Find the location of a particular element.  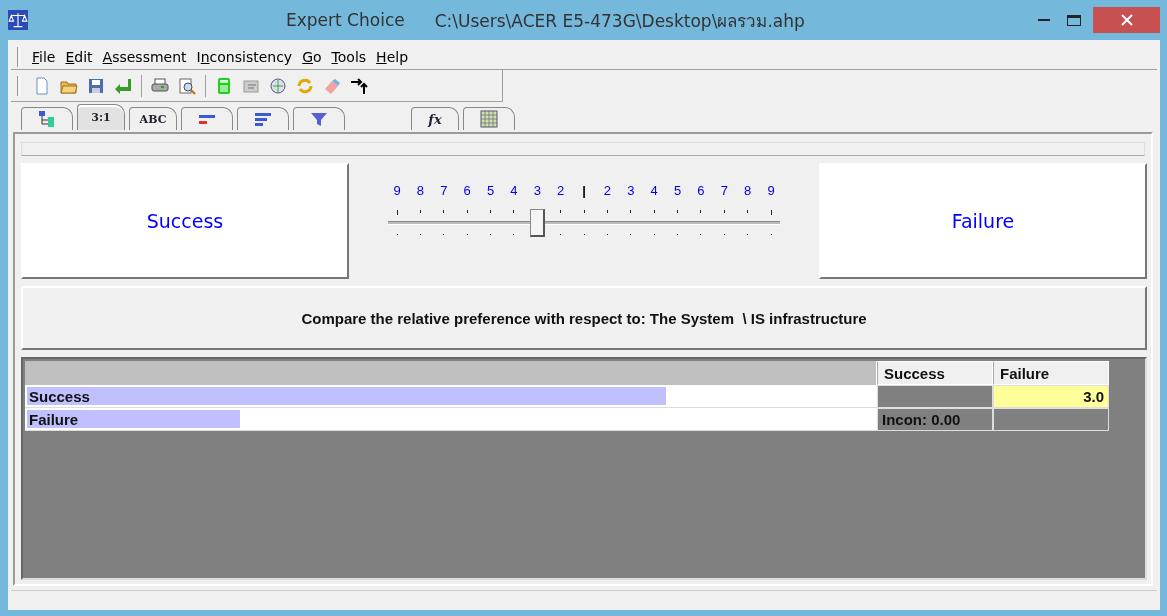

row-label: Success is located at coordinates (59, 396).